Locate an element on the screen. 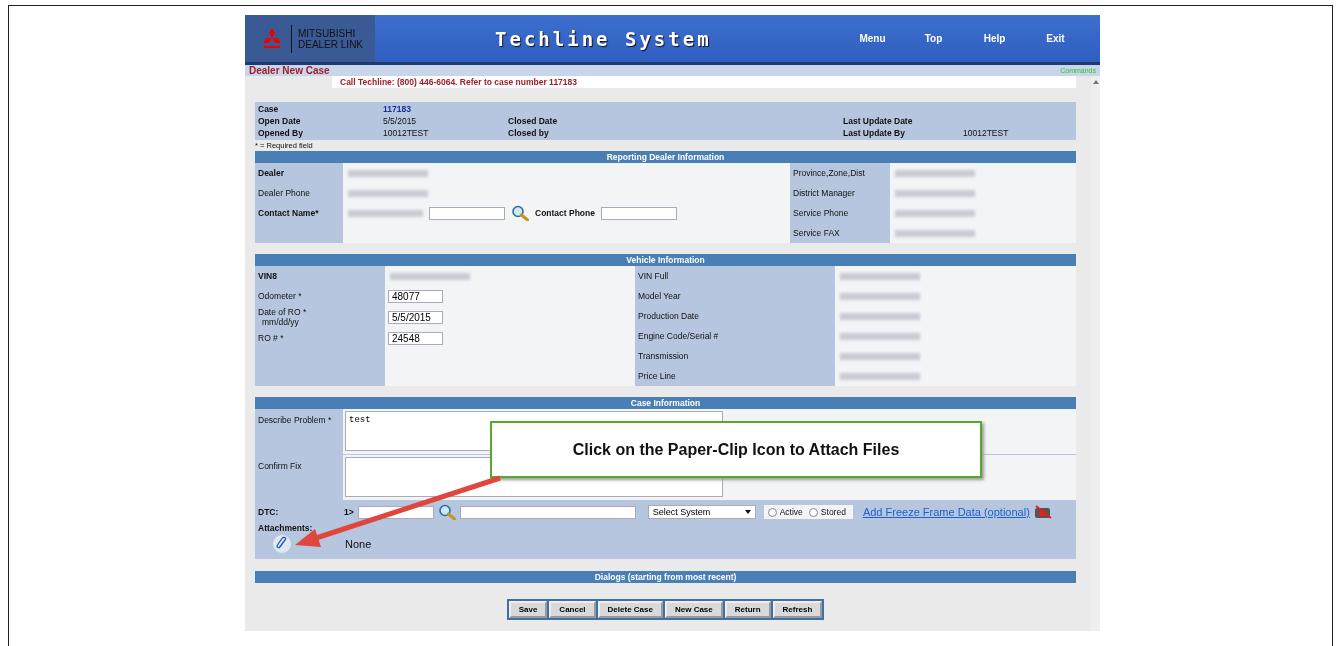 Image resolution: width=1341 pixels, height=646 pixels. field-value: 5/5/2015 is located at coordinates (400, 121).